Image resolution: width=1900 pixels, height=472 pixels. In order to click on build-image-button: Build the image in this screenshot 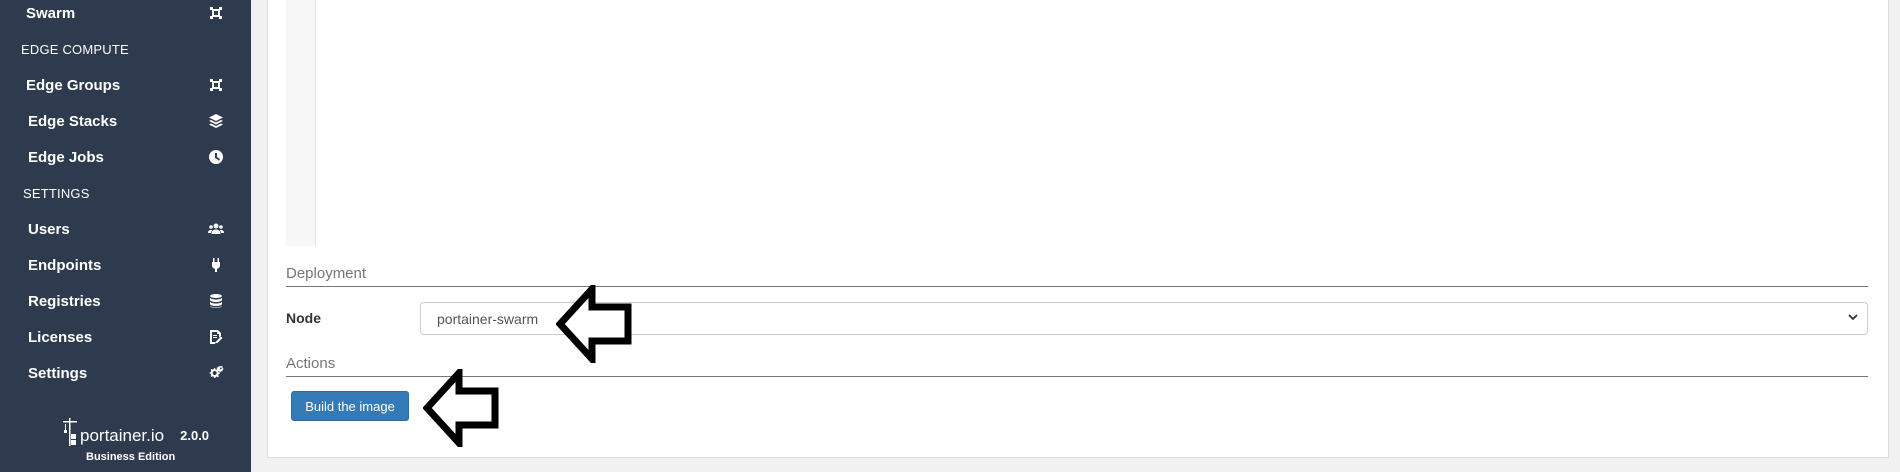, I will do `click(350, 406)`.